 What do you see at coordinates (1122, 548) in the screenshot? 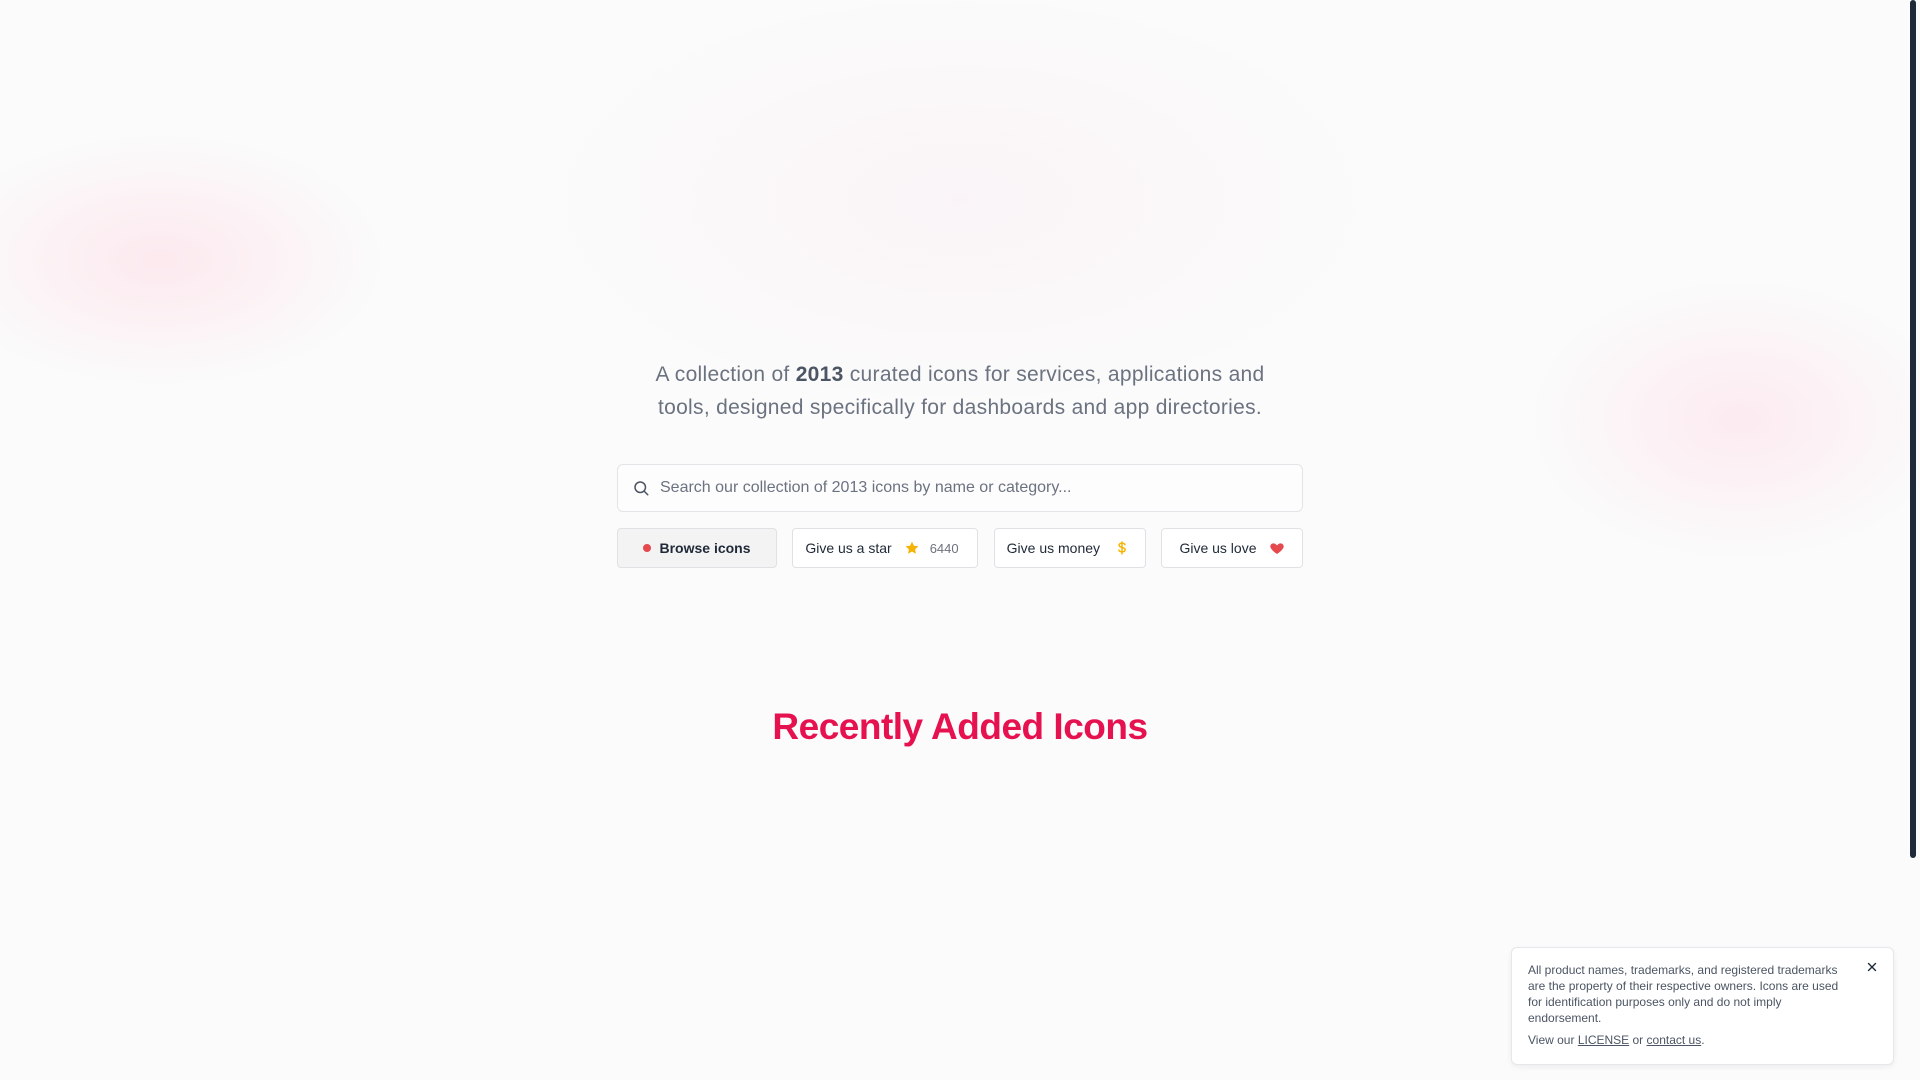
I see `dollar-icon` at bounding box center [1122, 548].